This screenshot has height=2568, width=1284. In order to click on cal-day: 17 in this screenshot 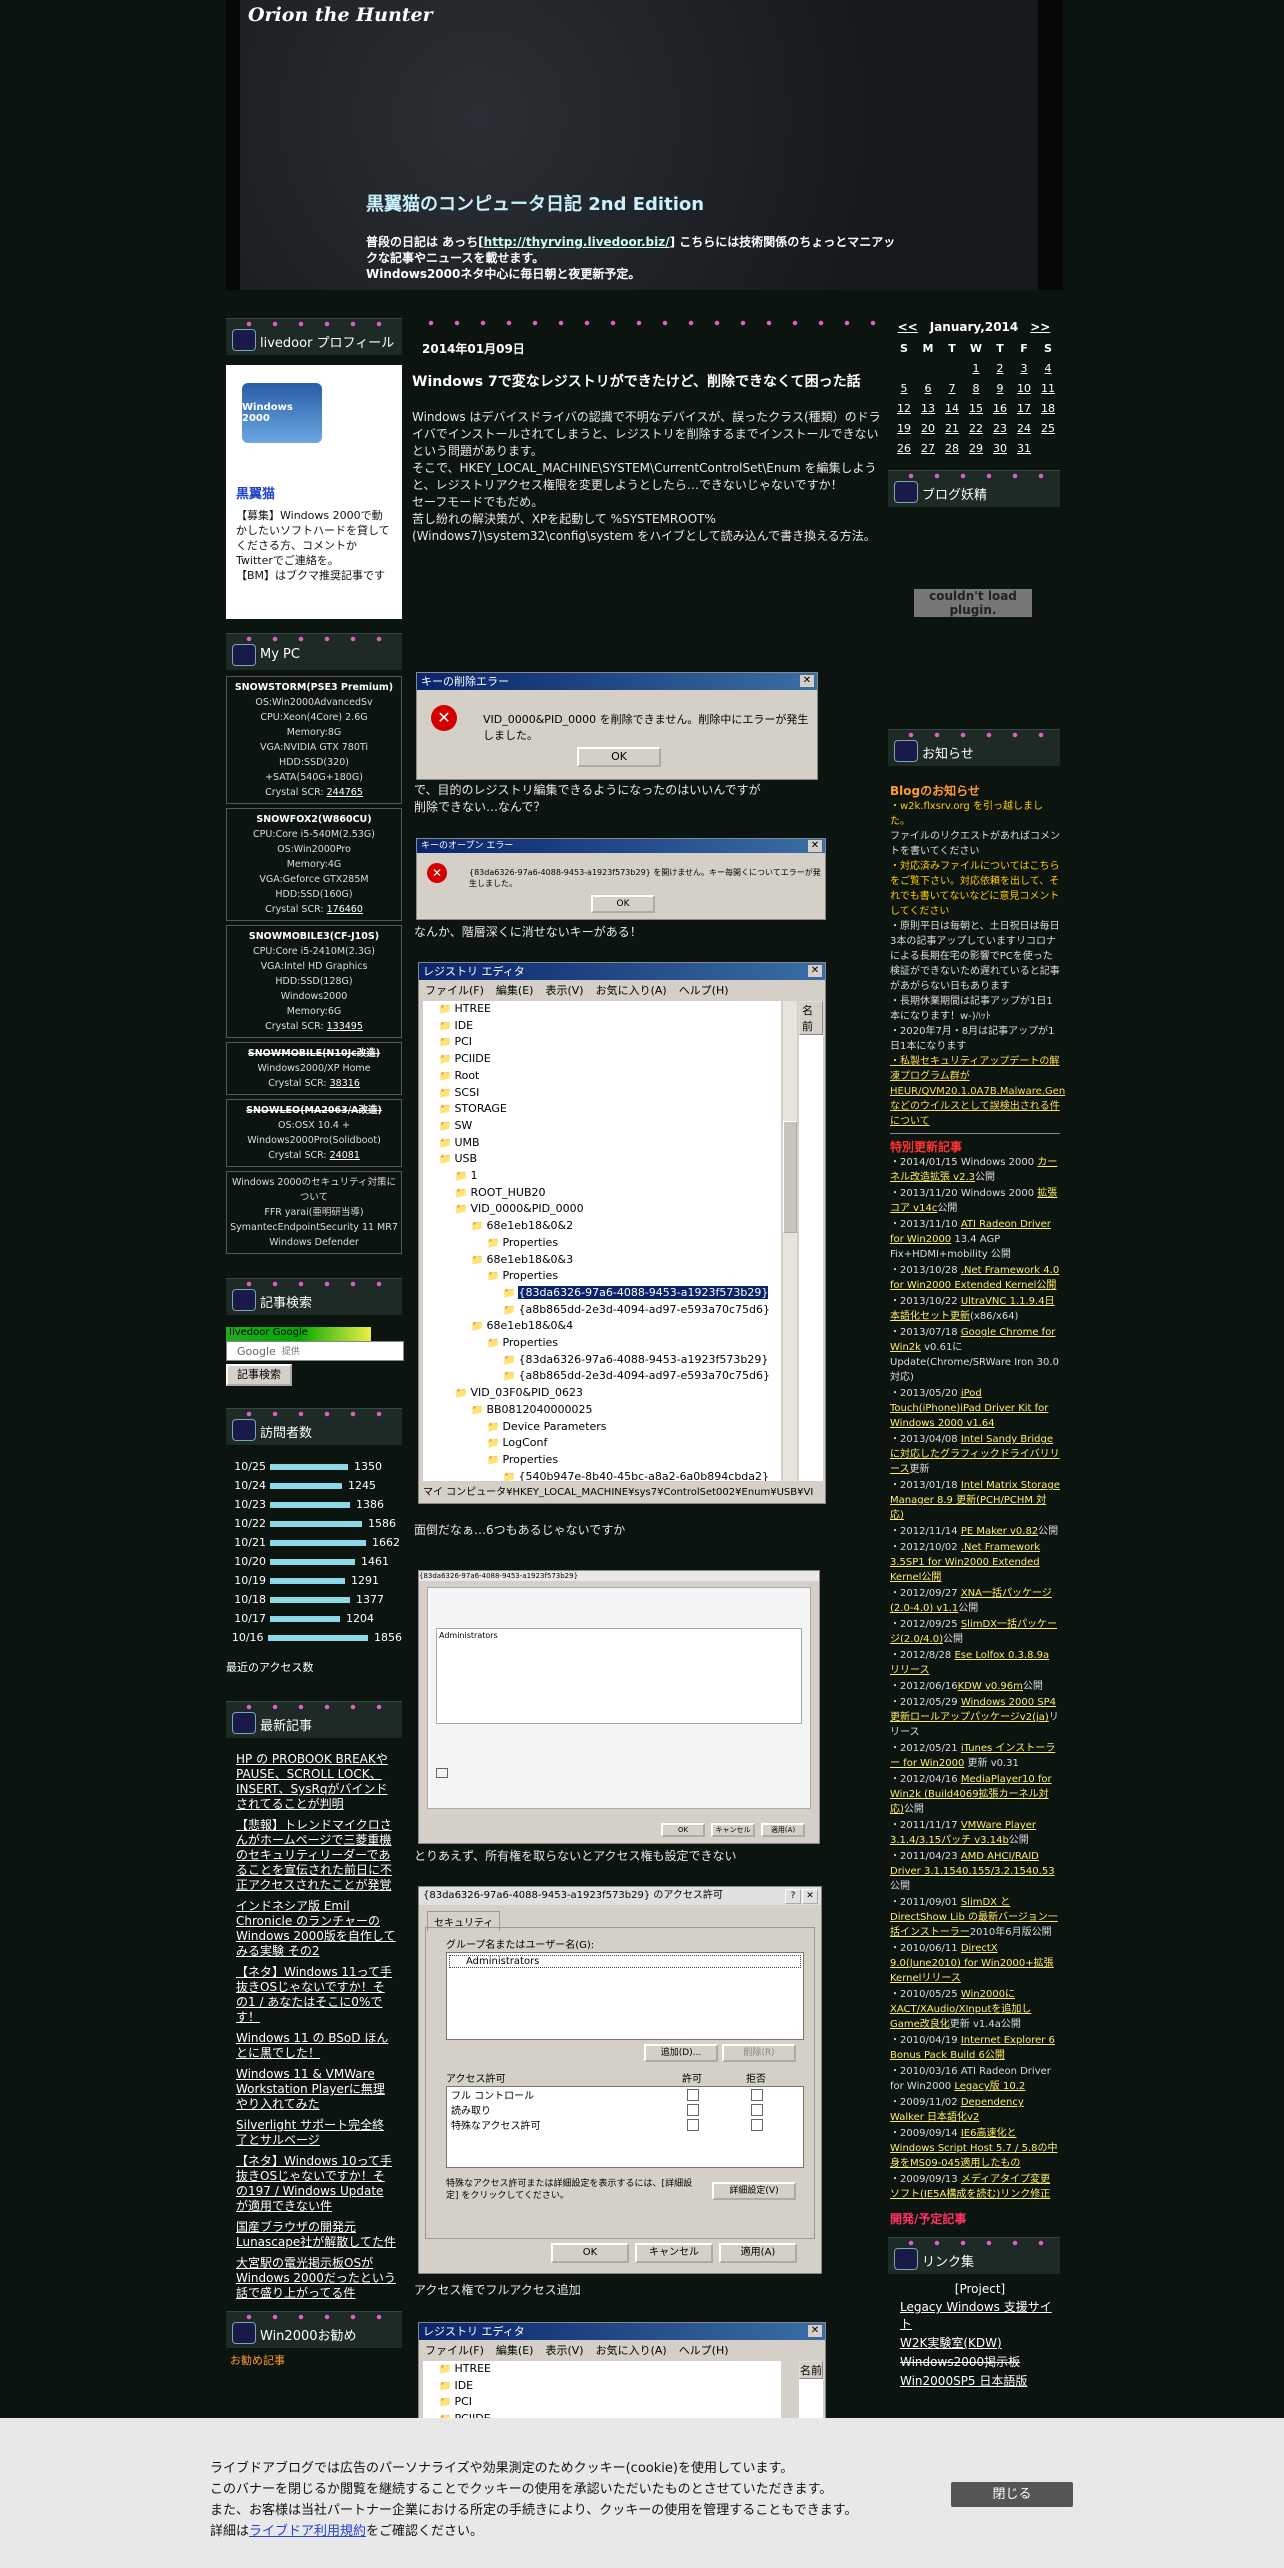, I will do `click(1024, 408)`.